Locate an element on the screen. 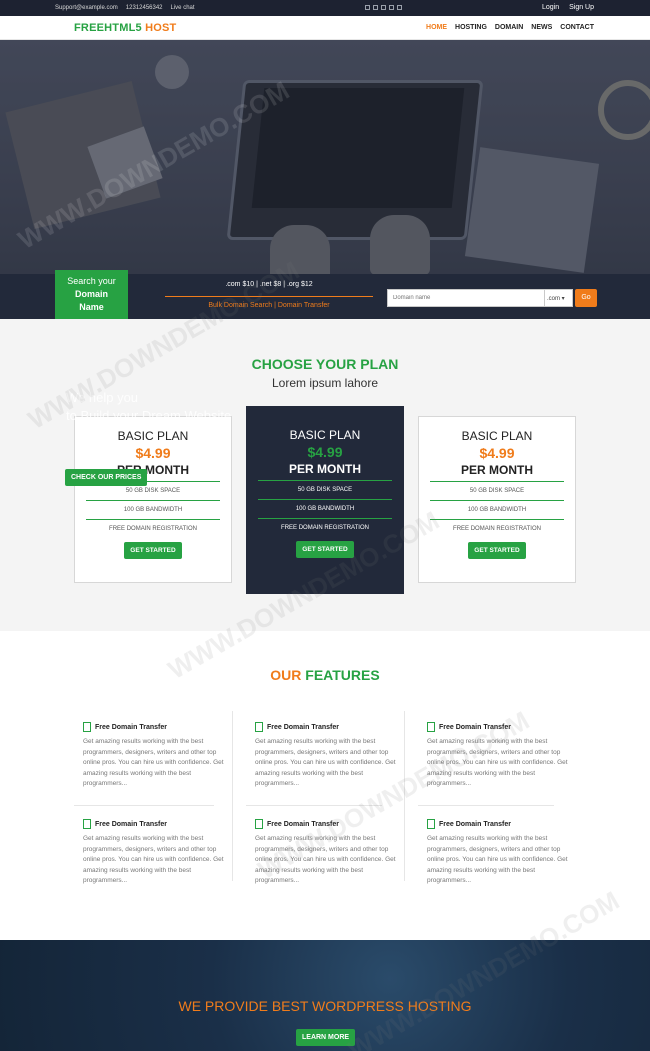  search-tag-line3: Name is located at coordinates (91, 307).